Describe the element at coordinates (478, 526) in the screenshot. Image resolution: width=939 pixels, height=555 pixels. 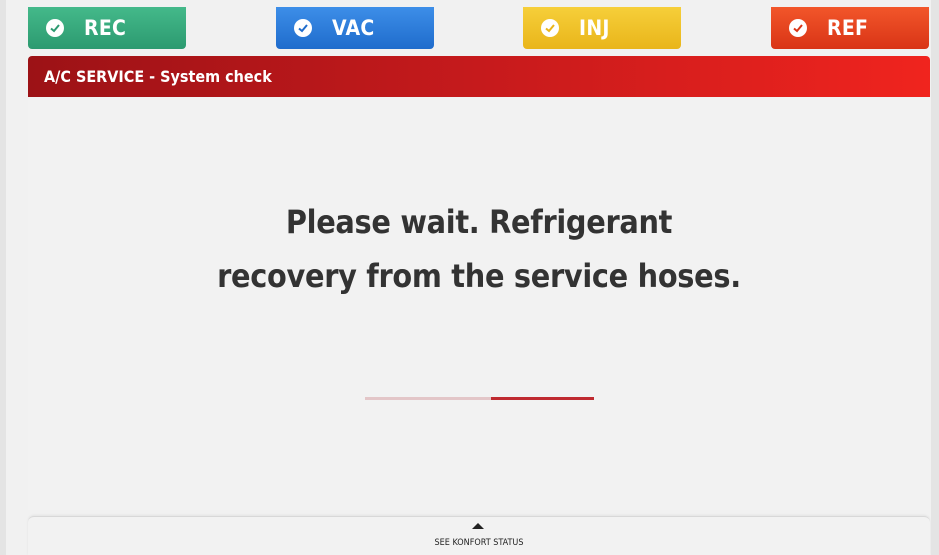
I see `chevron-up-icon` at that location.